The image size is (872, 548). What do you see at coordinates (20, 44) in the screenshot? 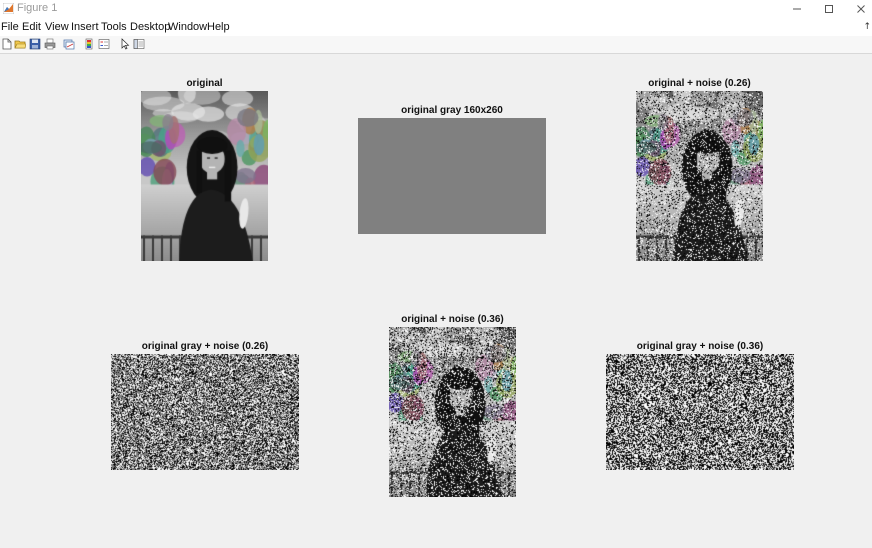
I see `open-file-icon` at bounding box center [20, 44].